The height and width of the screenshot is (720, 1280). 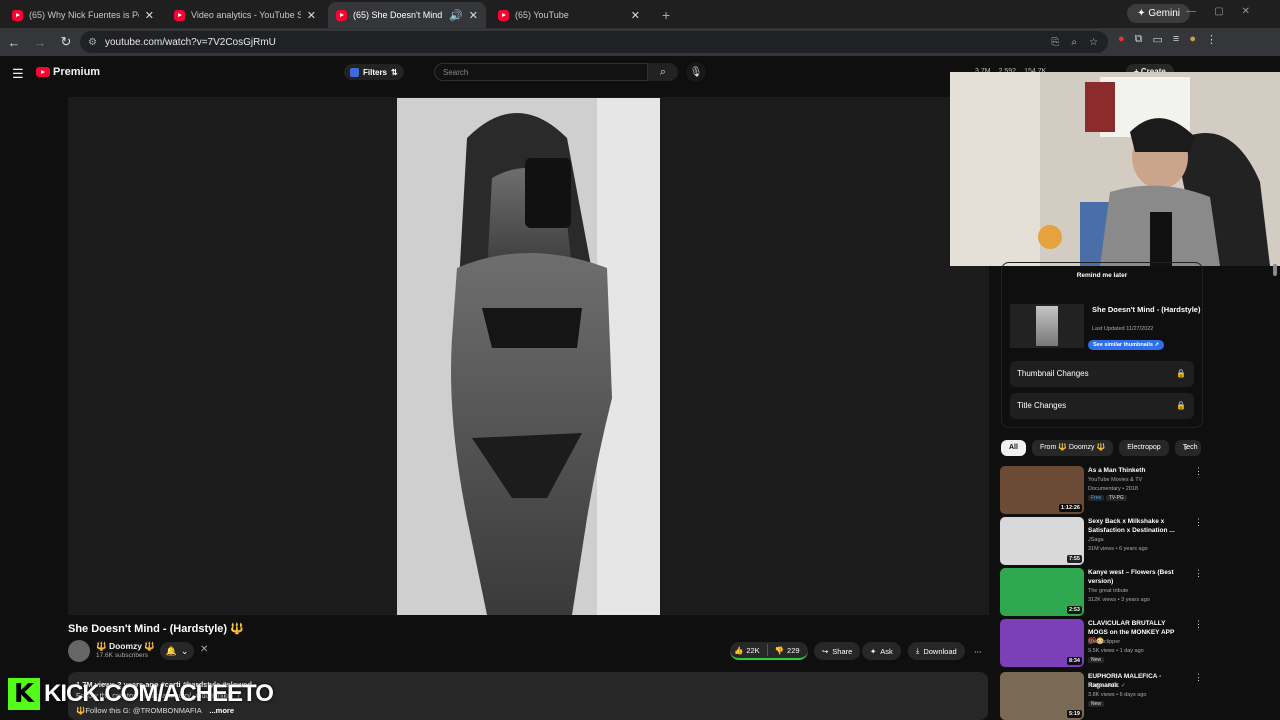 I want to click on see-similar-thumbnails-button: See similar thumbnails ↗, so click(x=1126, y=345).